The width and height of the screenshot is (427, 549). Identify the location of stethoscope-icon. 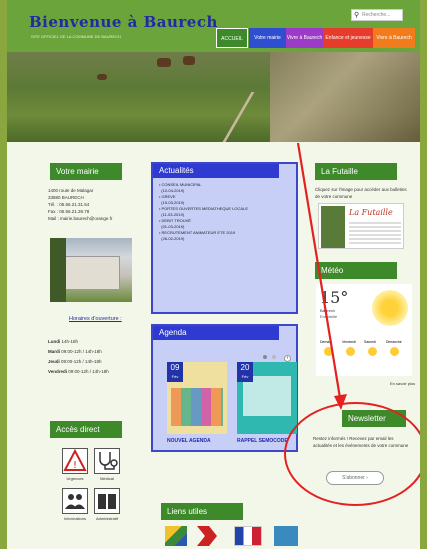
(108, 461).